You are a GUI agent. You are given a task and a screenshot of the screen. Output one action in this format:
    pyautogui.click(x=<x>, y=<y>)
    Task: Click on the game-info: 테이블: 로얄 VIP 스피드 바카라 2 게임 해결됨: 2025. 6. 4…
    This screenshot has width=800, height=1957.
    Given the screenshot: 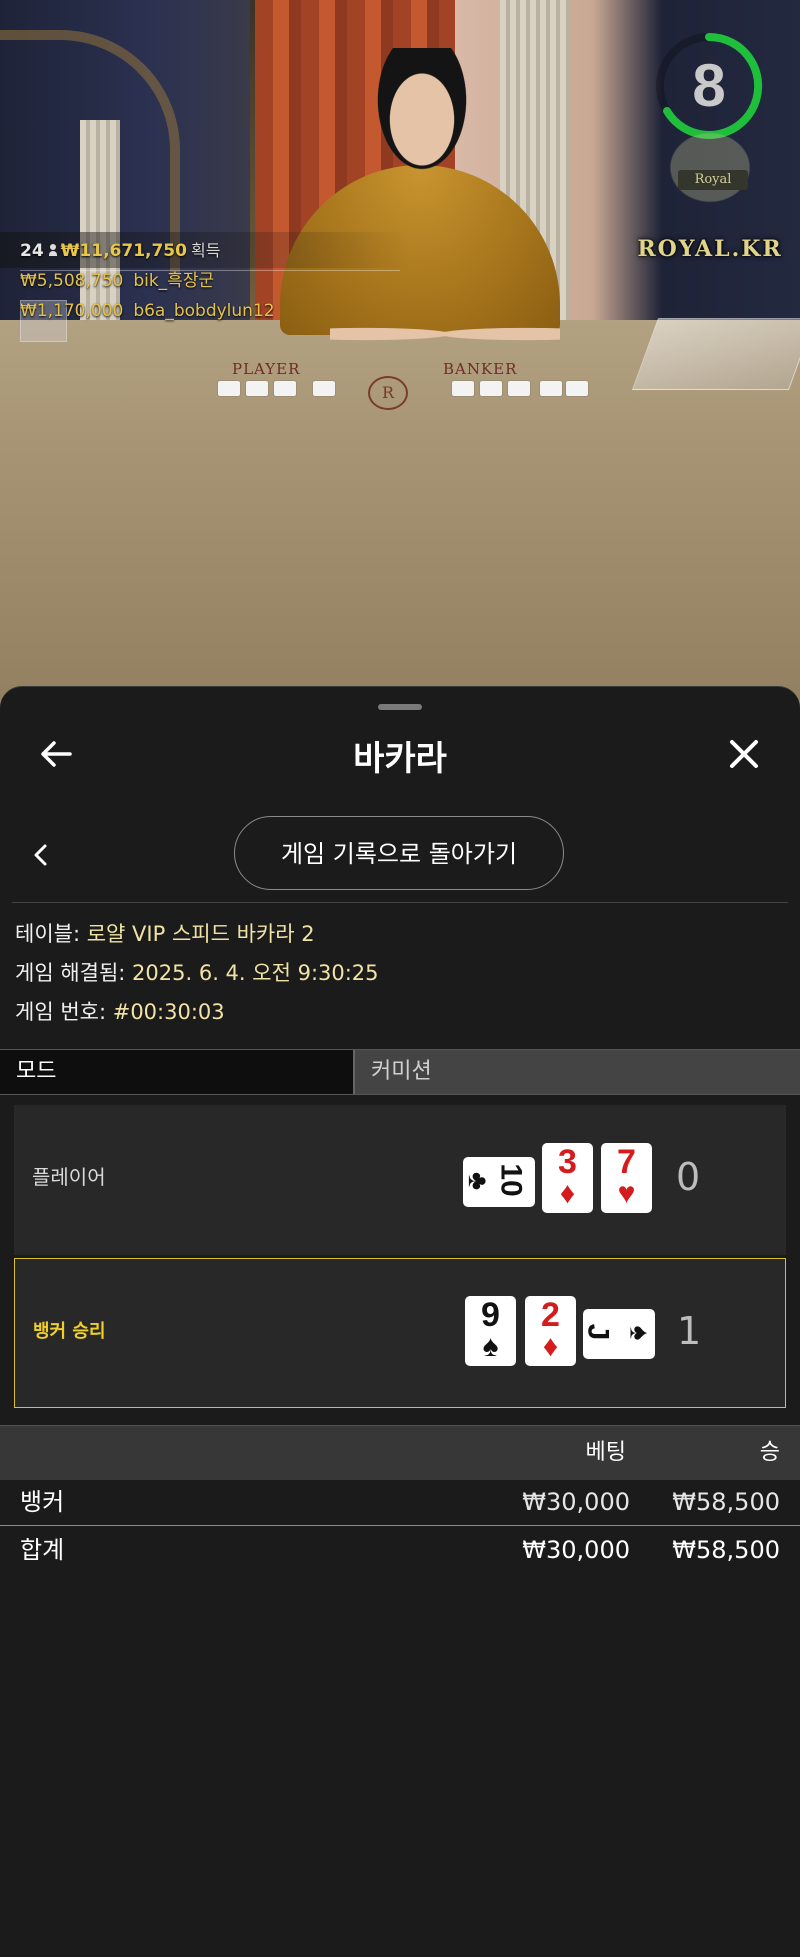 What is the action you would take?
    pyautogui.click(x=197, y=973)
    